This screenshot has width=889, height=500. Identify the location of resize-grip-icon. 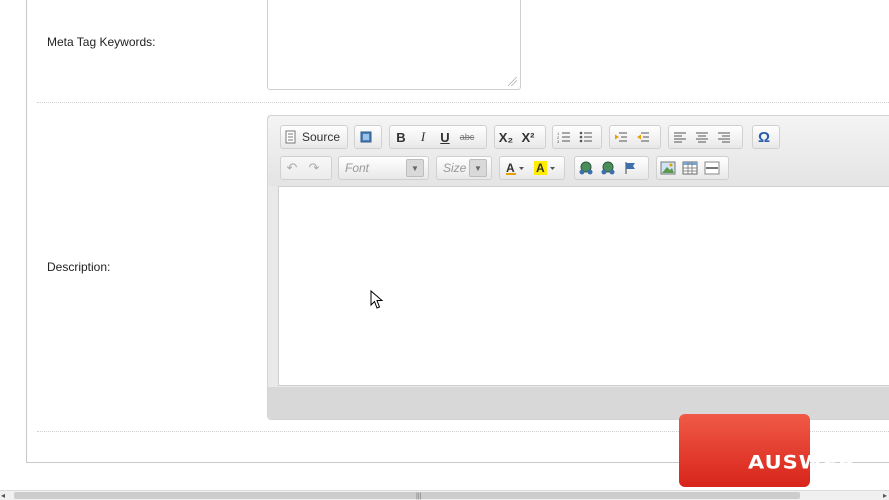
(512, 81).